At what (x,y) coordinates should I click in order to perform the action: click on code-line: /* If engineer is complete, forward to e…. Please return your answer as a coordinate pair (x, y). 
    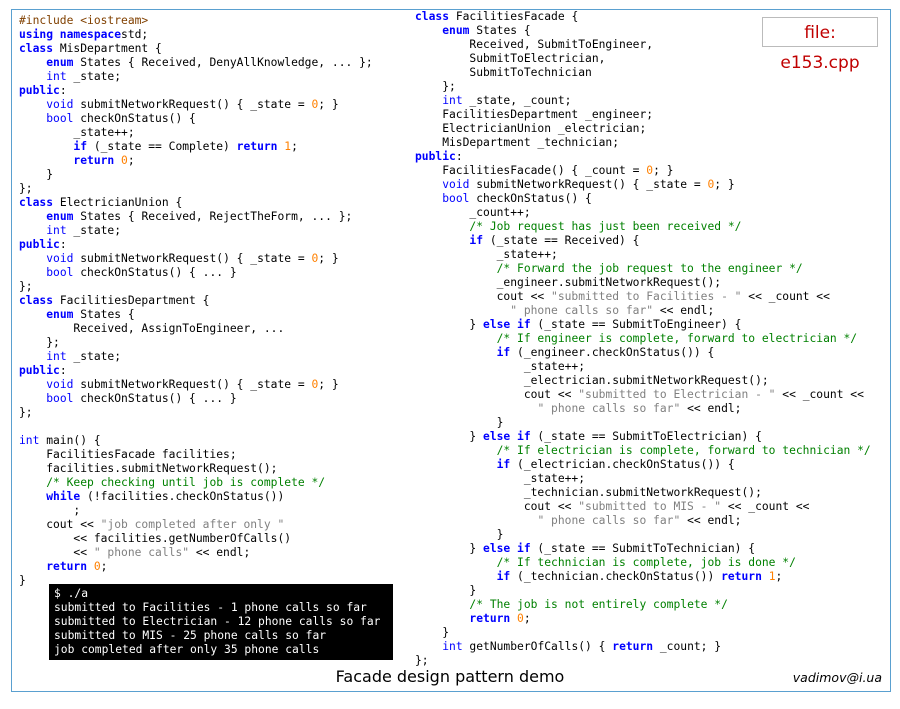
    Looking at the image, I should click on (643, 339).